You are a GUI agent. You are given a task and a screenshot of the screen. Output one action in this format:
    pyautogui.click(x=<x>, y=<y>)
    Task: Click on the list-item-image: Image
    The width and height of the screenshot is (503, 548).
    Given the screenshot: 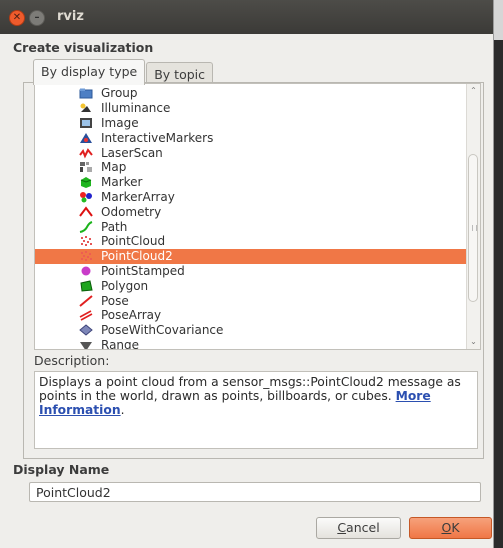 What is the action you would take?
    pyautogui.click(x=257, y=123)
    